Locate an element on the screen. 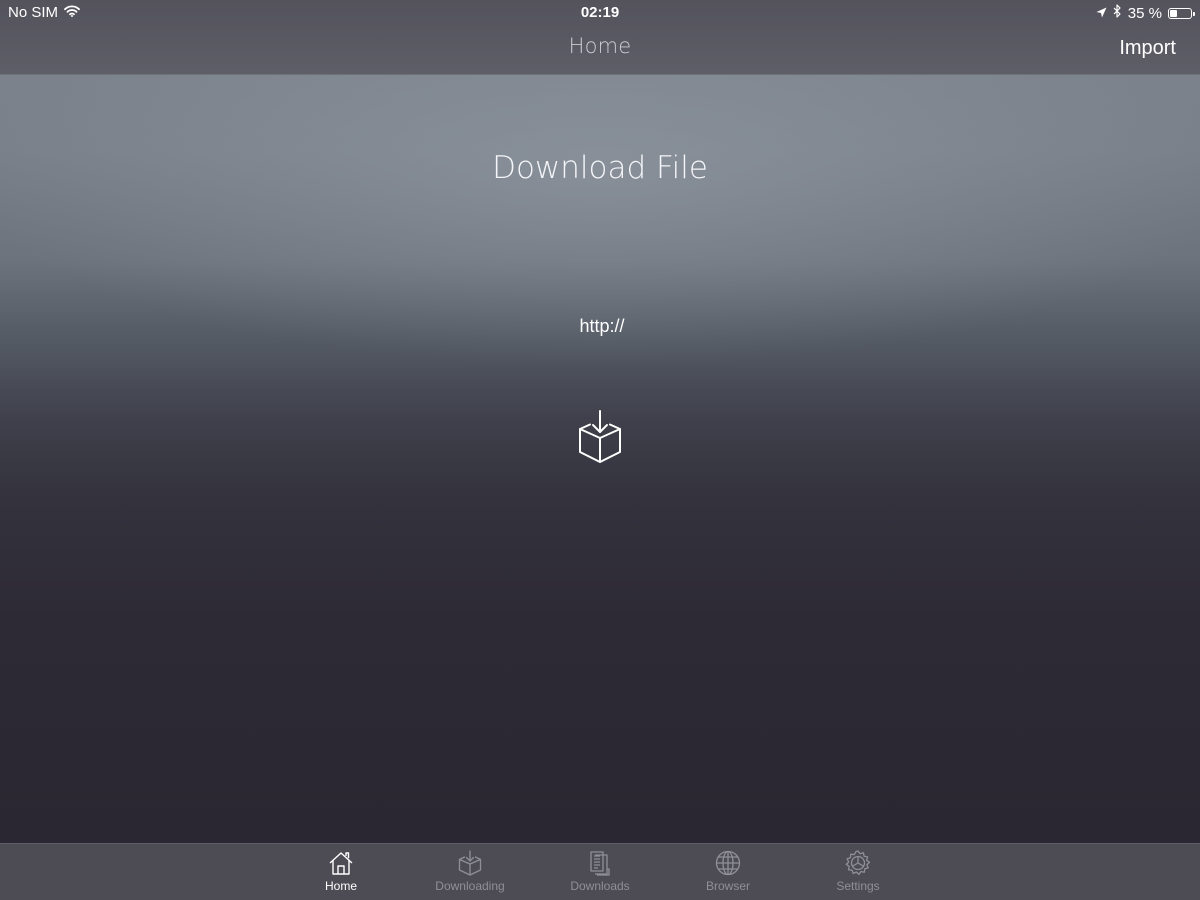 This screenshot has width=1200, height=900. tab-label: Settings is located at coordinates (858, 886).